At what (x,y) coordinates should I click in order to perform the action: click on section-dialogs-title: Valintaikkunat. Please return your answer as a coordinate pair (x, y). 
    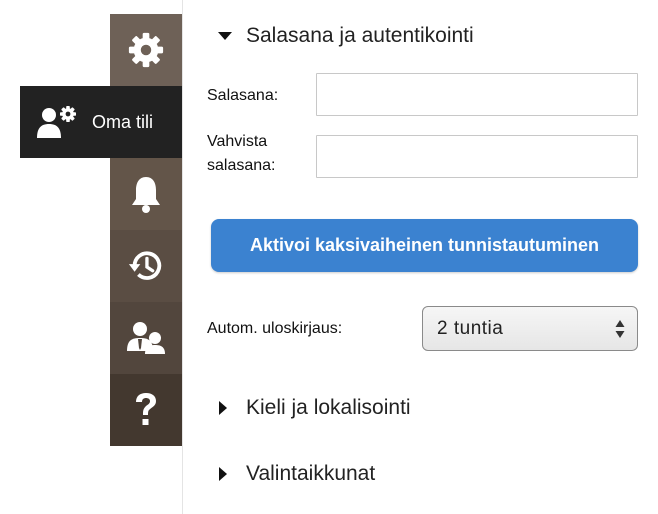
    Looking at the image, I should click on (311, 473).